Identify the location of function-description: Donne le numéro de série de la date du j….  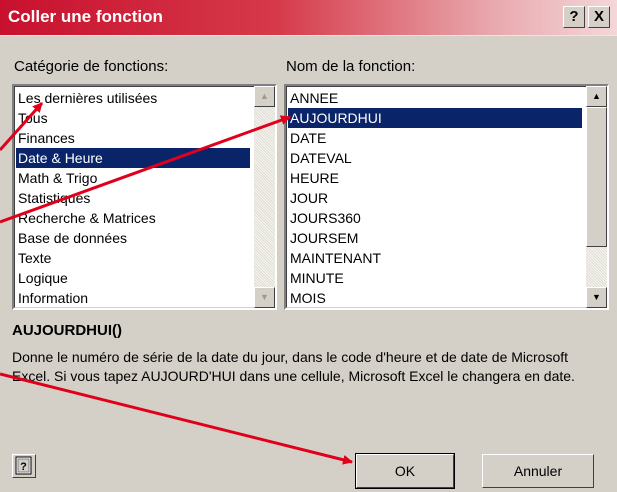
(293, 366).